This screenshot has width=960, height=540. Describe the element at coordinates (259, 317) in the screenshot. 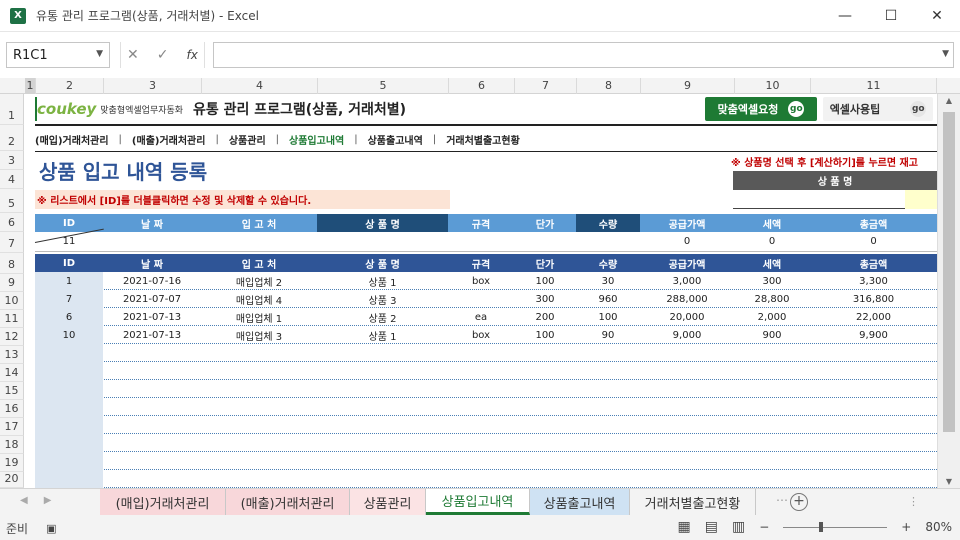

I see `table-cell: 매입업체 1` at that location.